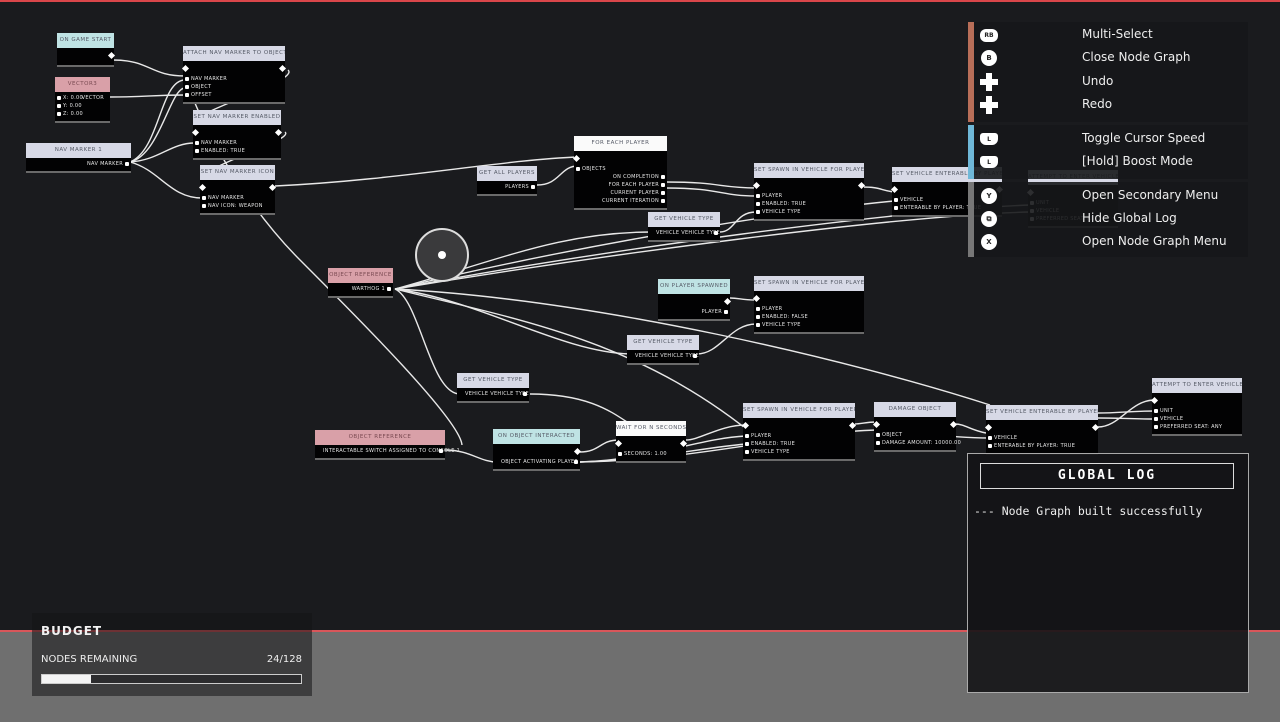  What do you see at coordinates (86, 50) in the screenshot?
I see `node-on-game-start: ON GAME START` at bounding box center [86, 50].